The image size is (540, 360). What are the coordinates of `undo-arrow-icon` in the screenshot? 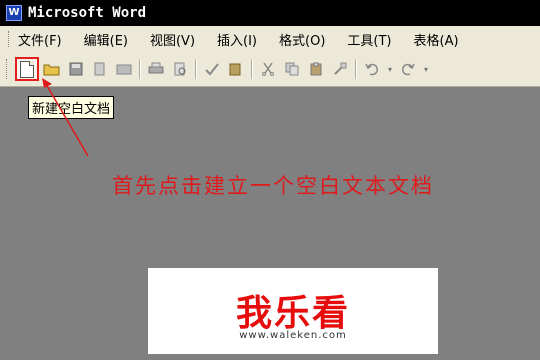 It's located at (372, 69).